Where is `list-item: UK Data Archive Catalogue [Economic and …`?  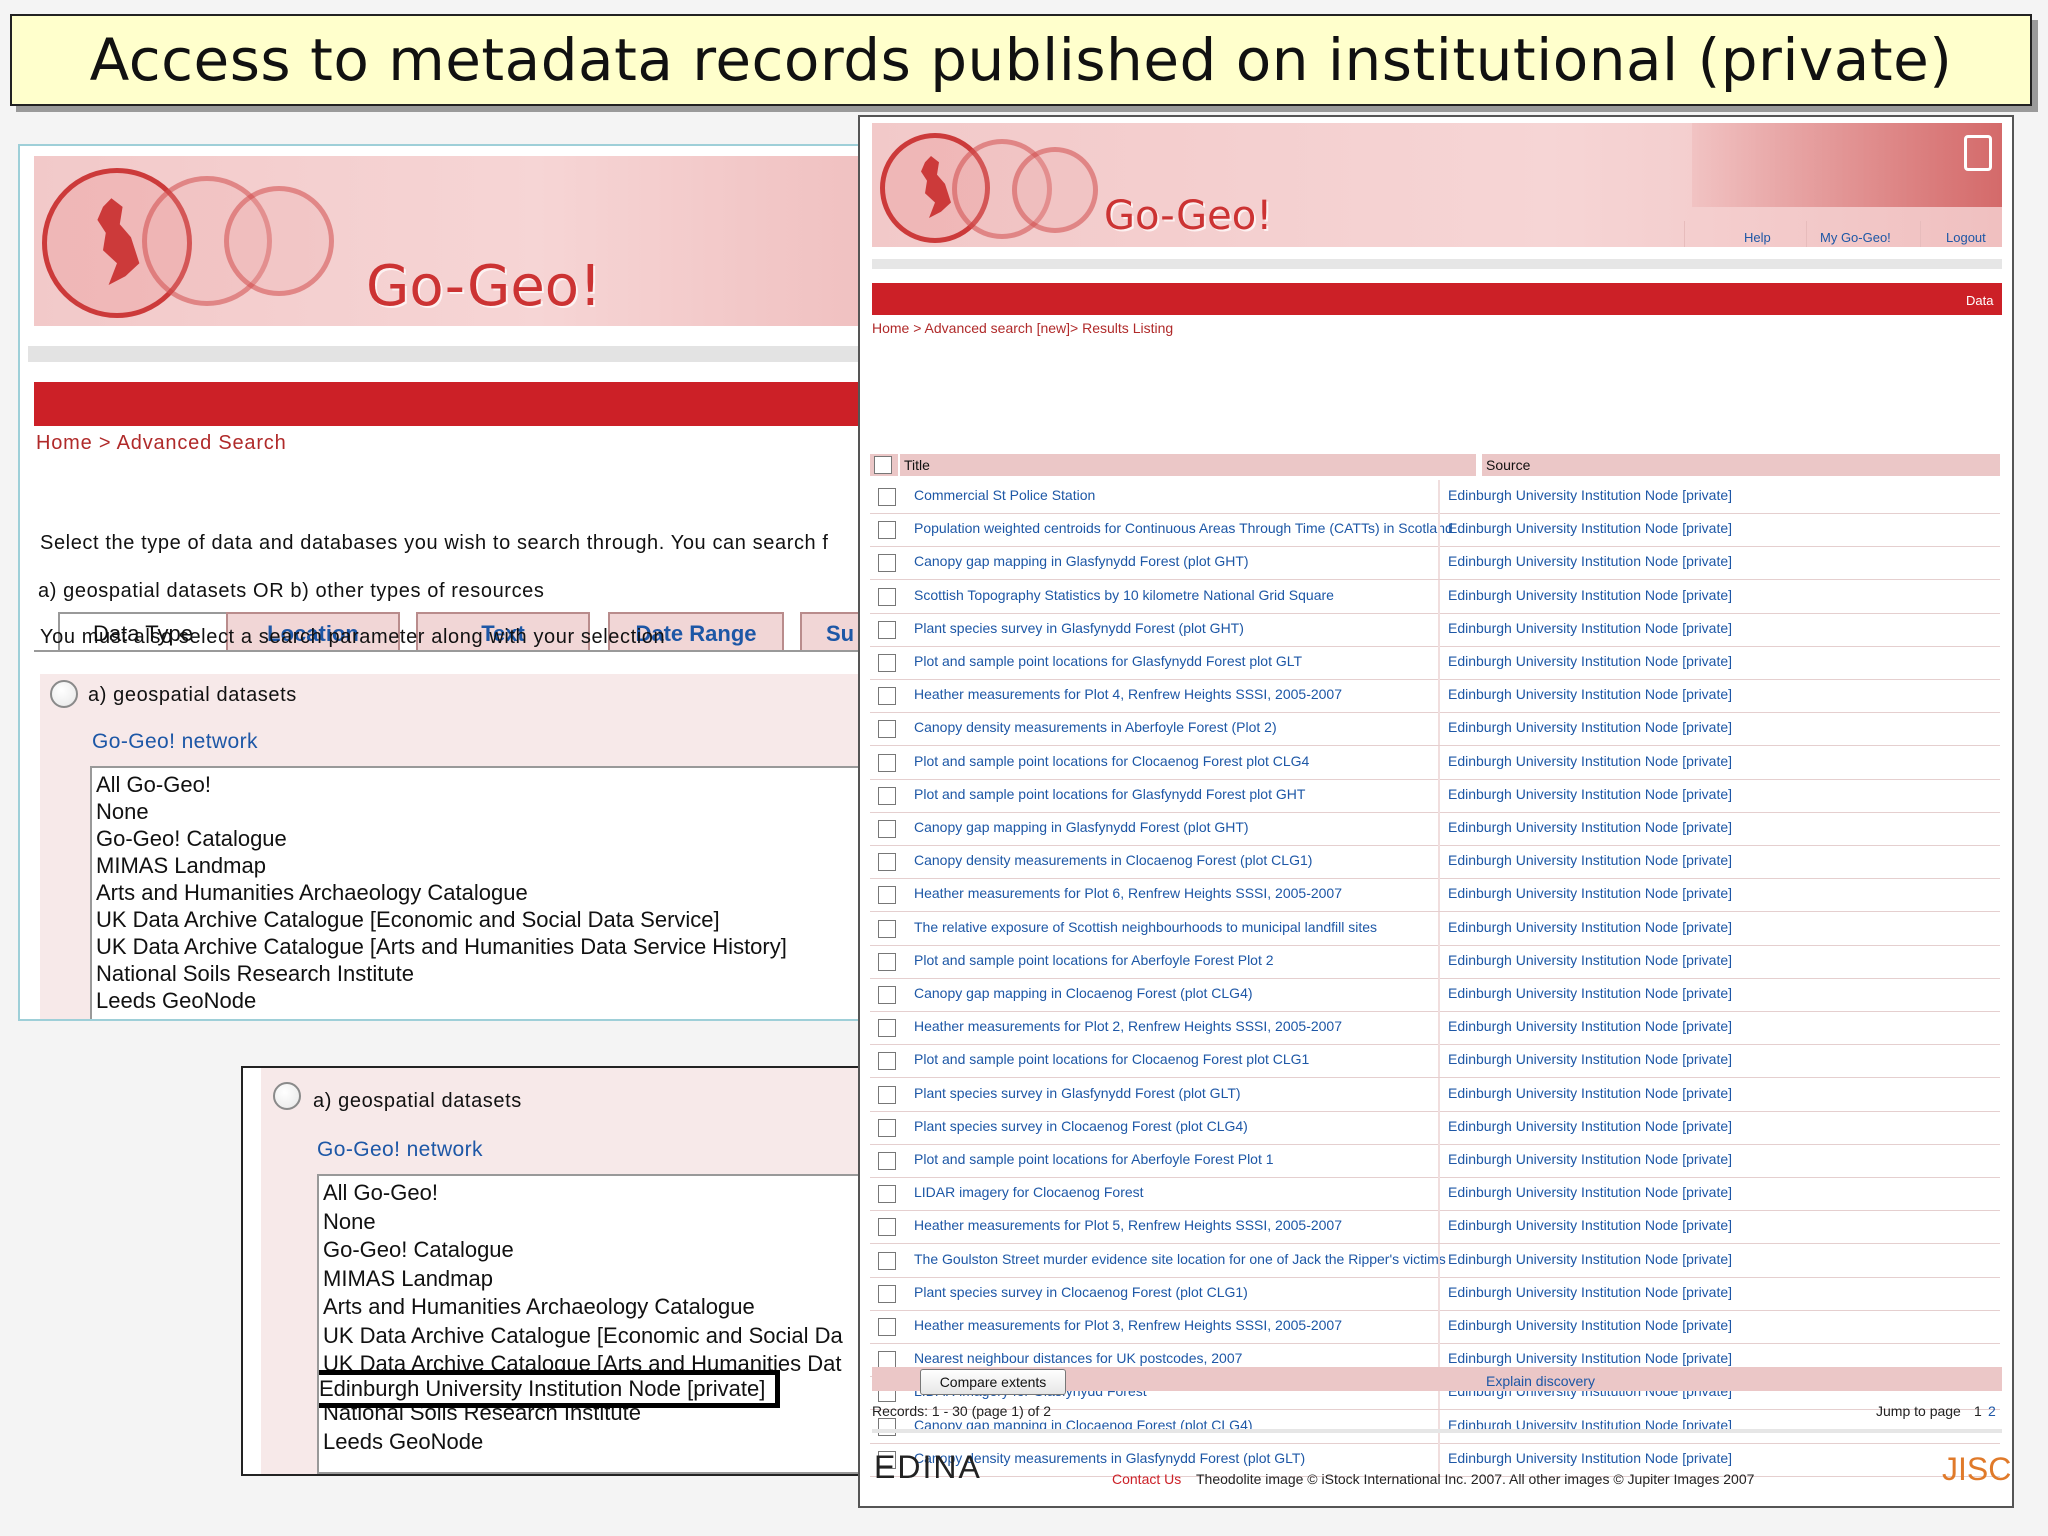 list-item: UK Data Archive Catalogue [Economic and … is located at coordinates (596, 1336).